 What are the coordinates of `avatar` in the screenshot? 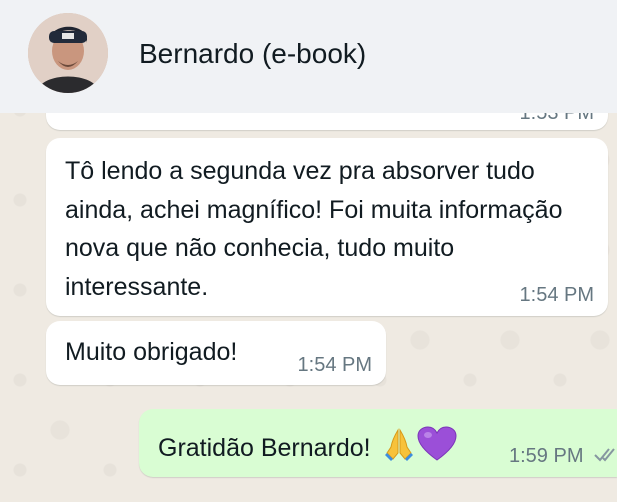 It's located at (68, 53).